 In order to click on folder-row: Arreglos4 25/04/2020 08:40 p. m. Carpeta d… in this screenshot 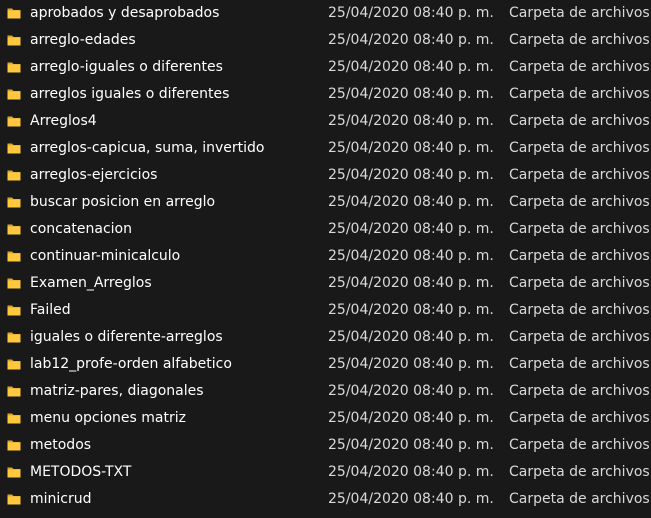, I will do `click(325, 121)`.